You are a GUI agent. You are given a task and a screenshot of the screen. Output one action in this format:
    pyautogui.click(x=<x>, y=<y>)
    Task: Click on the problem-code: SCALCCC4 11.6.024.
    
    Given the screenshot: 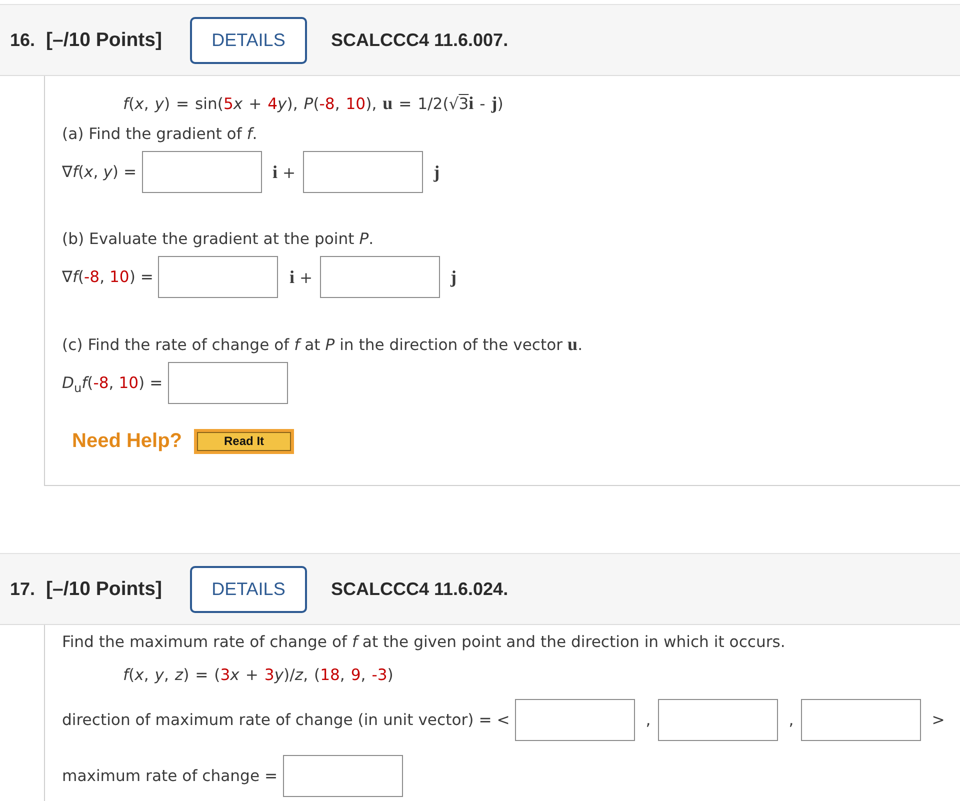 What is the action you would take?
    pyautogui.click(x=419, y=589)
    